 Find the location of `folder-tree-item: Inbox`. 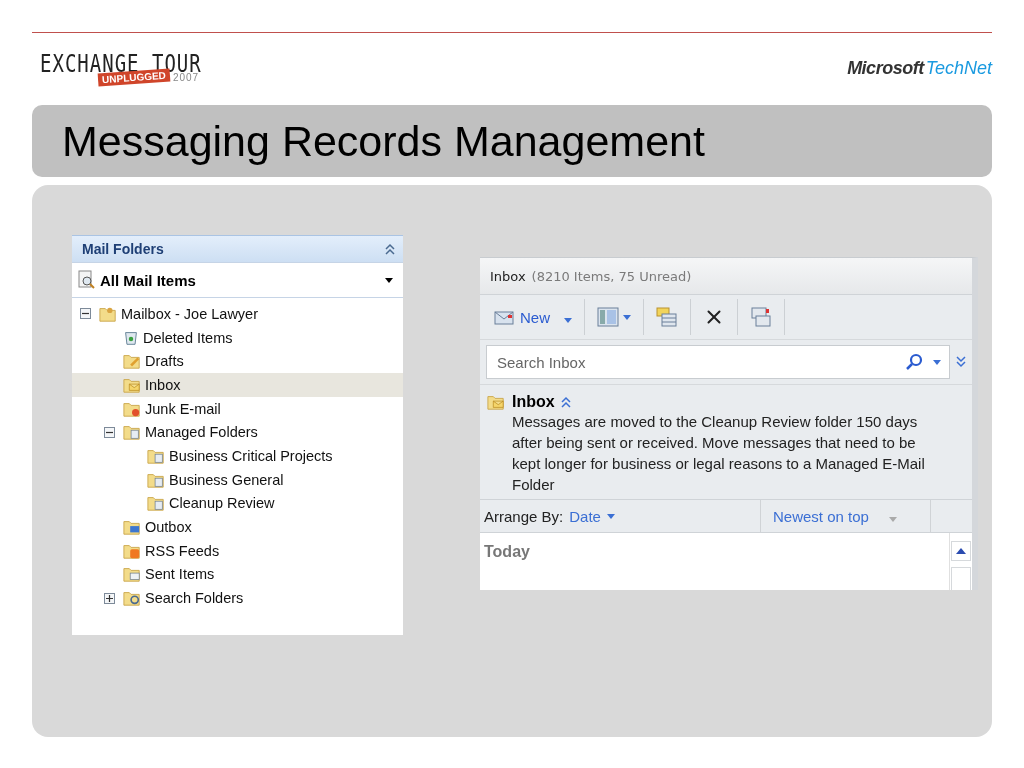

folder-tree-item: Inbox is located at coordinates (237, 385).